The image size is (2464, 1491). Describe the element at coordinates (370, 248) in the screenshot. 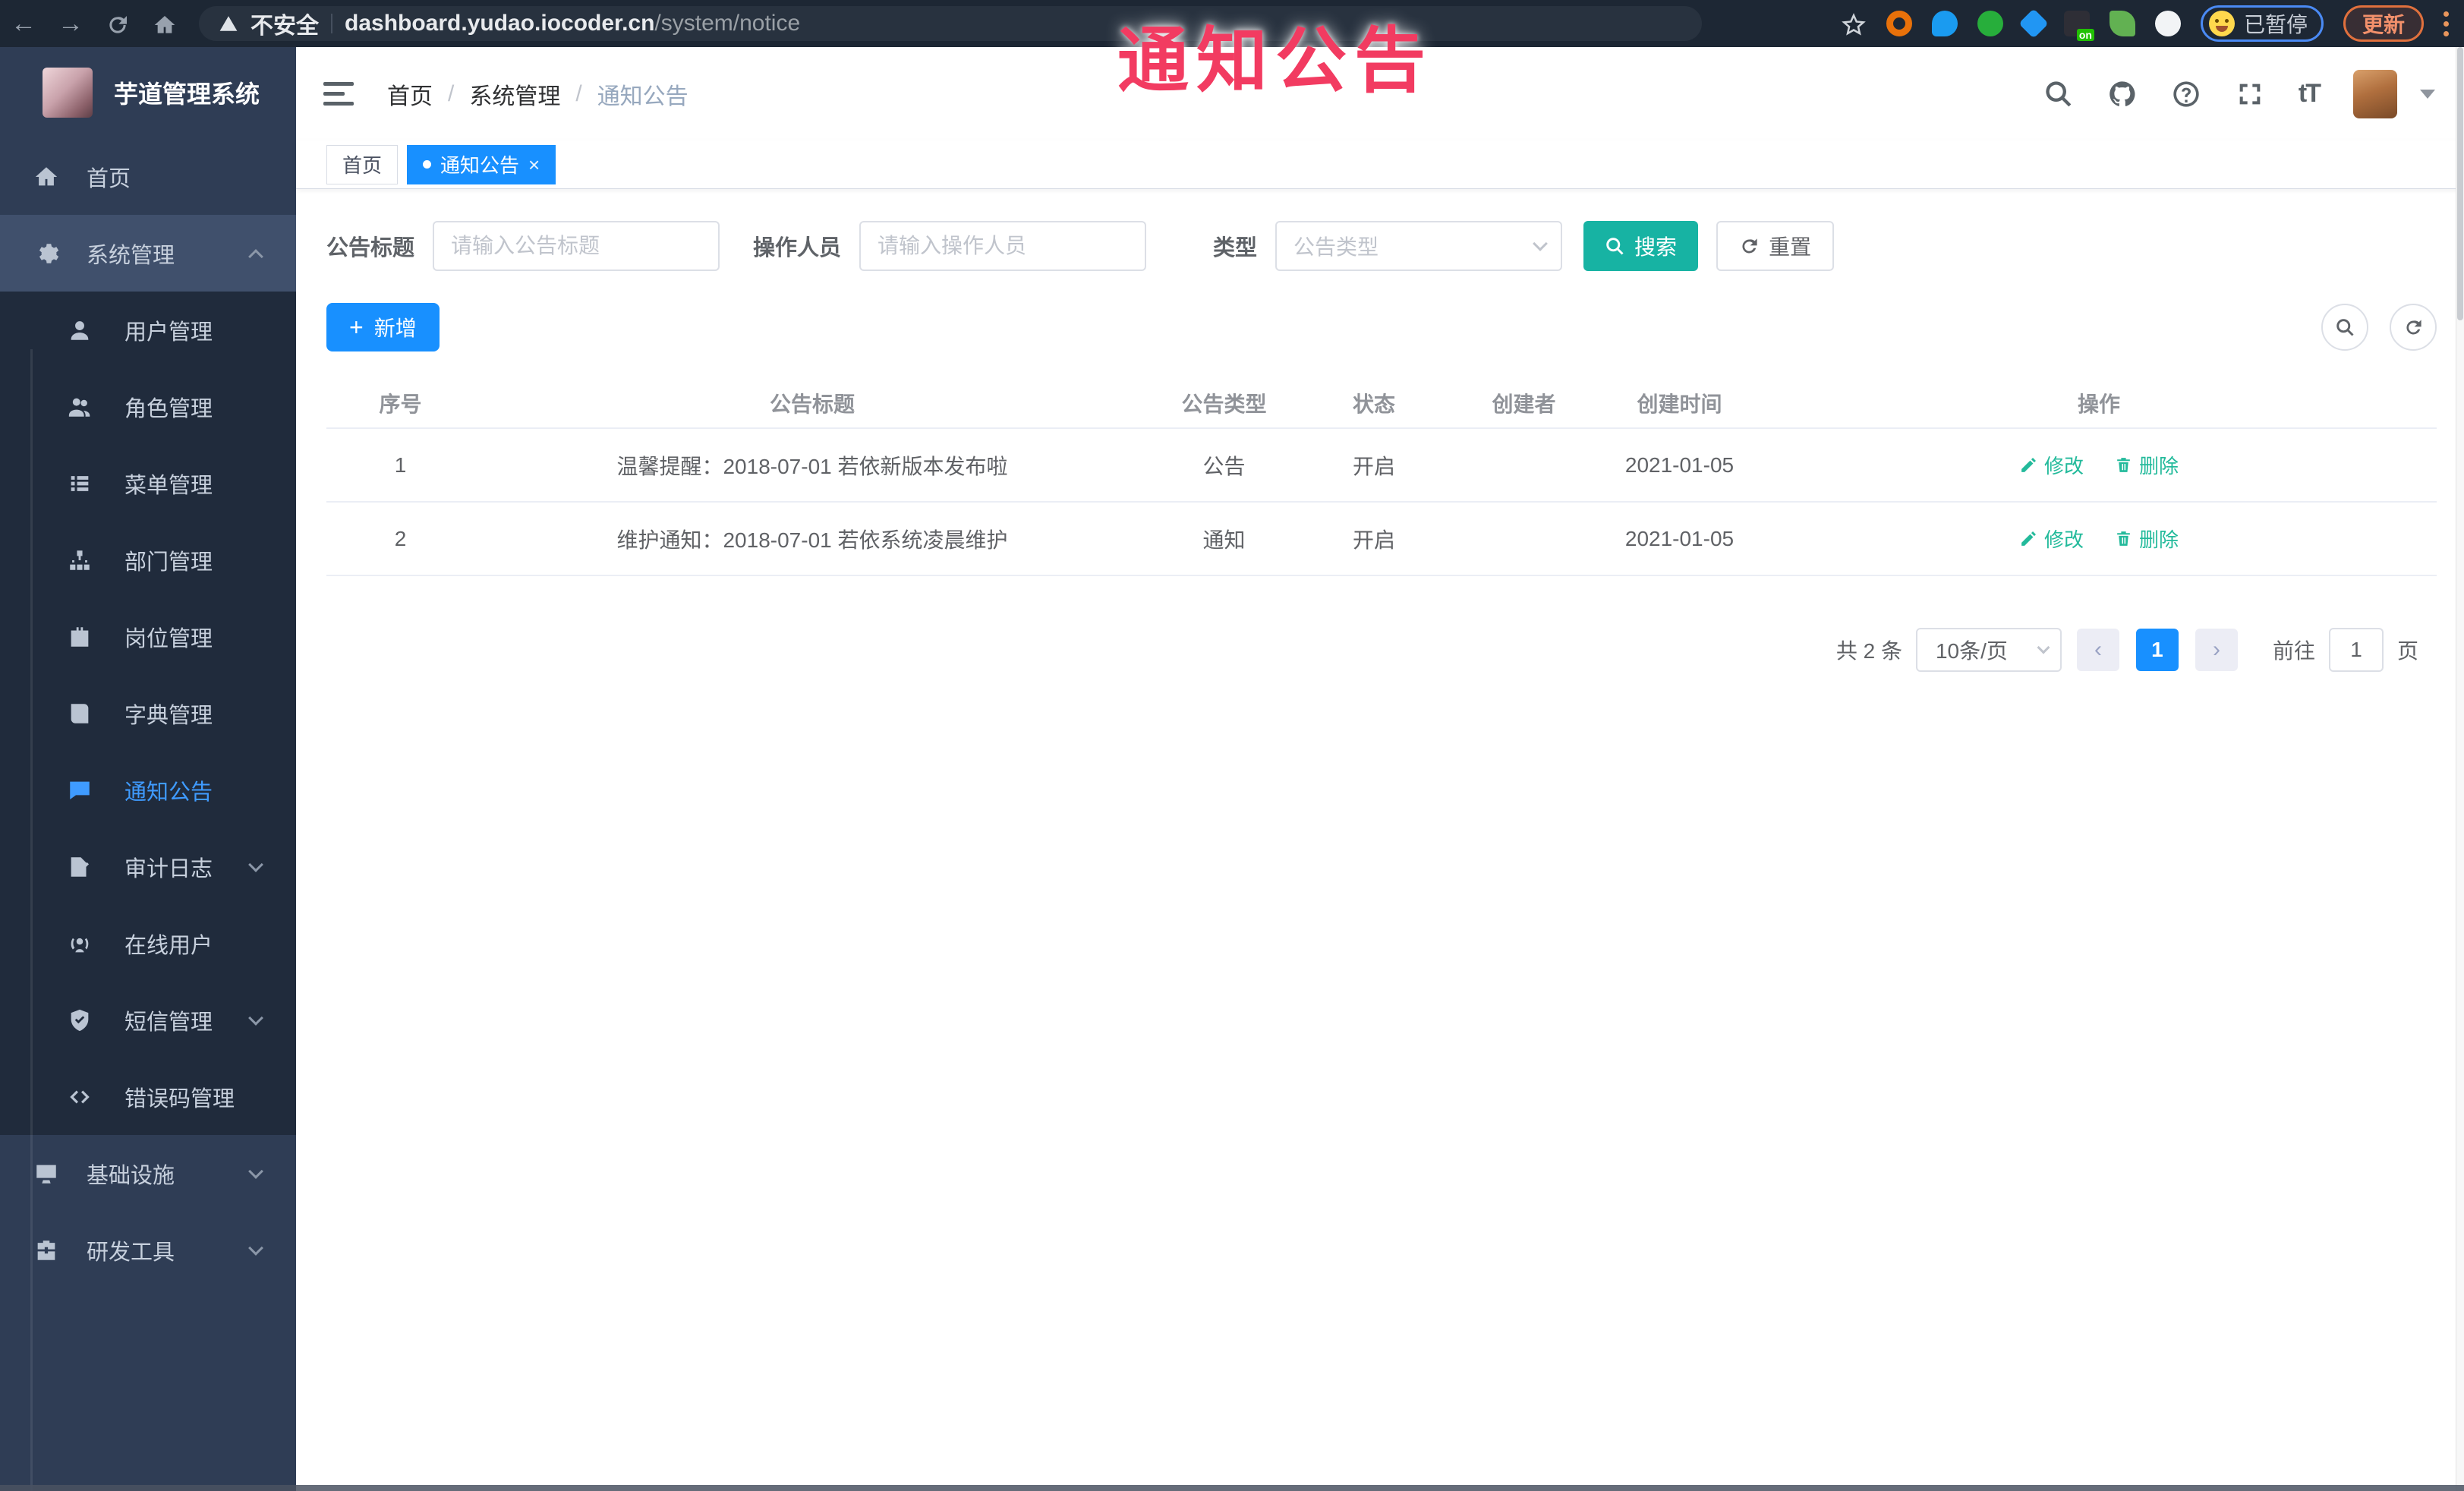

I see `filter-title-label: 公告标题` at that location.